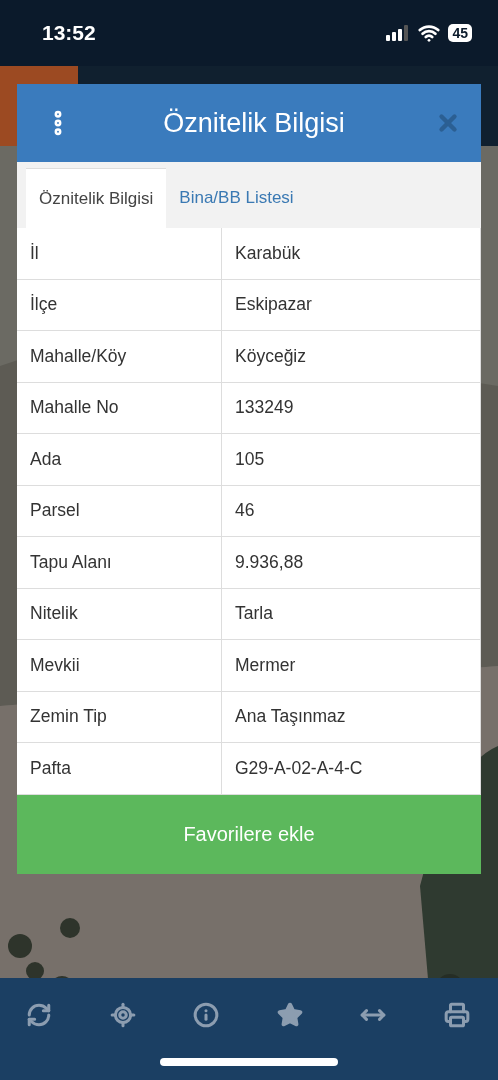  What do you see at coordinates (351, 305) in the screenshot?
I see `attribute-value: Eskipazar` at bounding box center [351, 305].